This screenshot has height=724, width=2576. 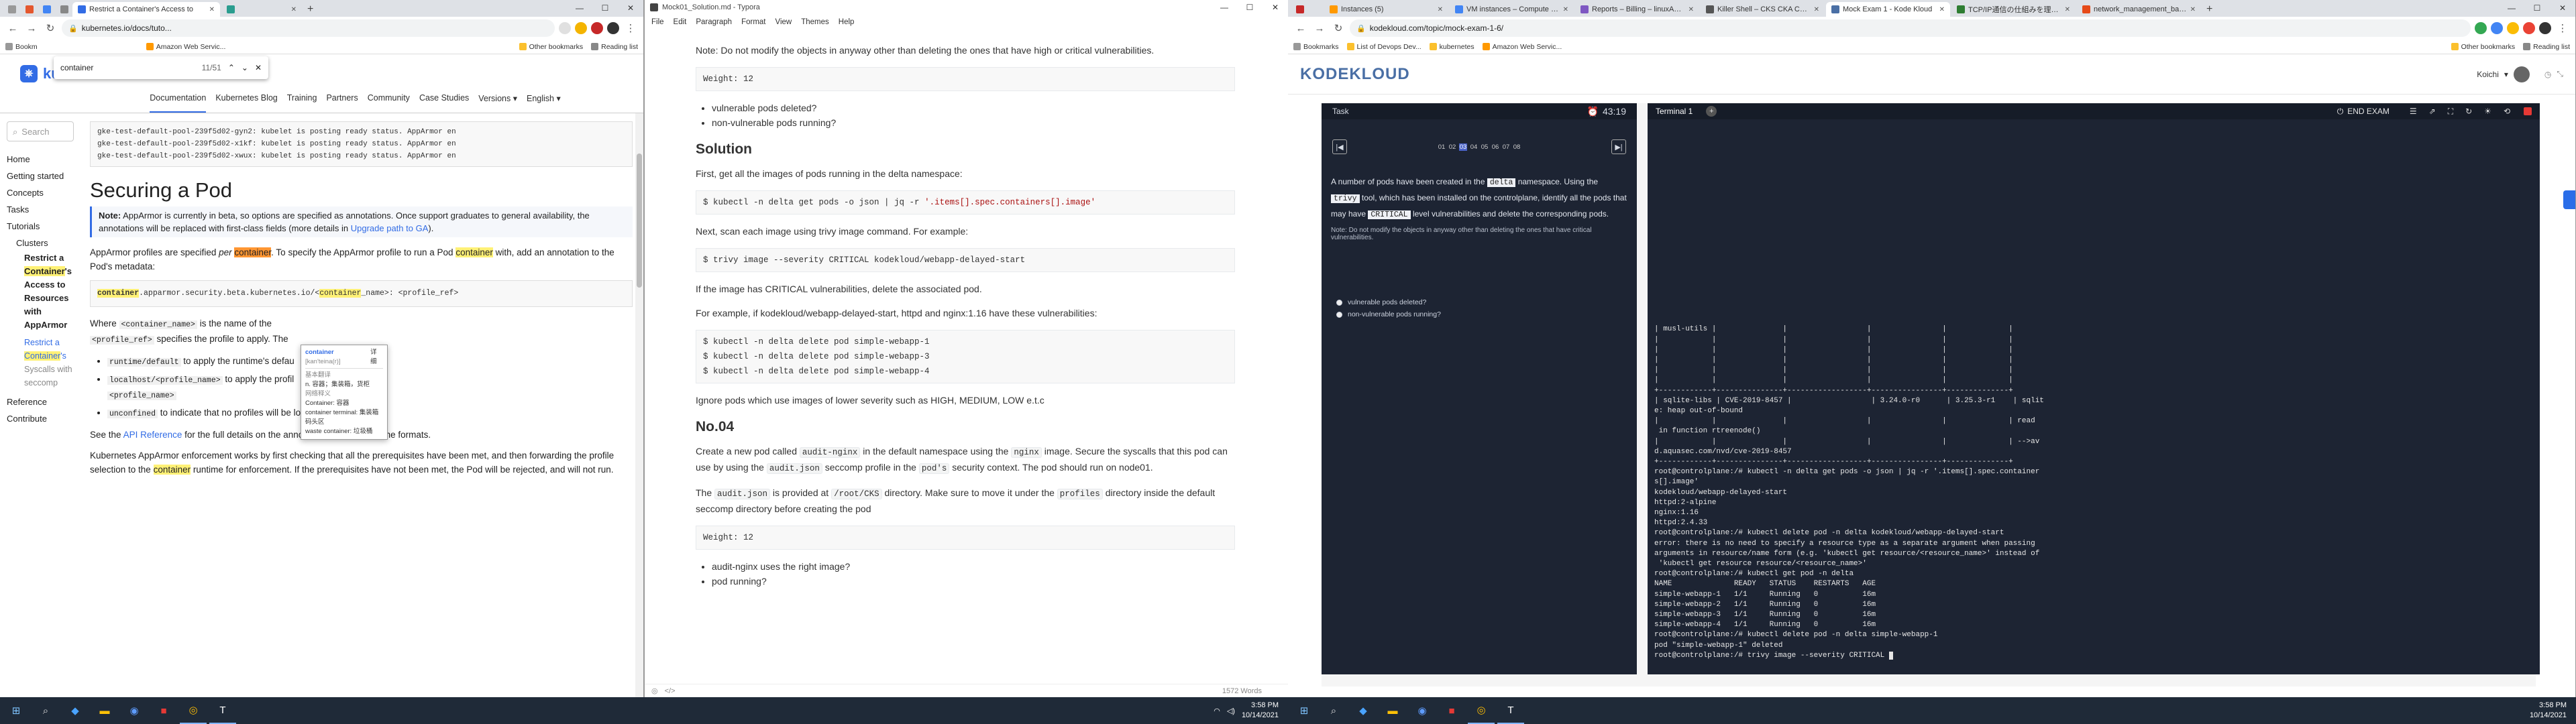 I want to click on forward-icon: →, so click(x=1319, y=28).